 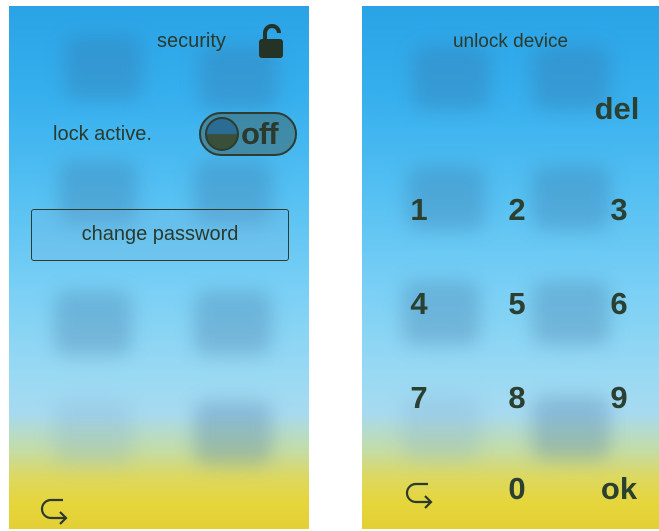 I want to click on key-1: 1, so click(x=419, y=210).